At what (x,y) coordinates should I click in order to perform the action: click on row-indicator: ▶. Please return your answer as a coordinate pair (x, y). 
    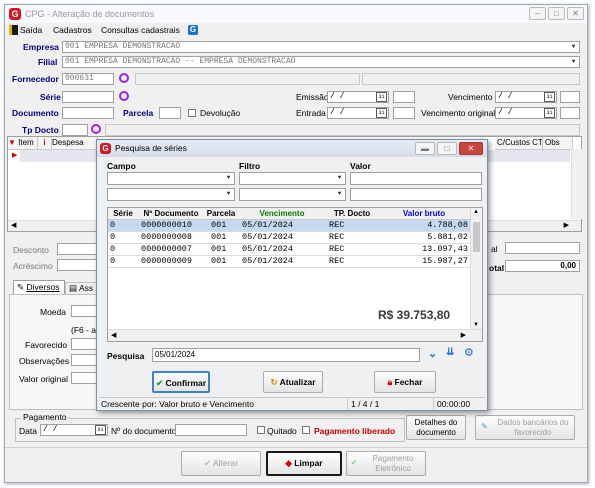
    Looking at the image, I should click on (15, 155).